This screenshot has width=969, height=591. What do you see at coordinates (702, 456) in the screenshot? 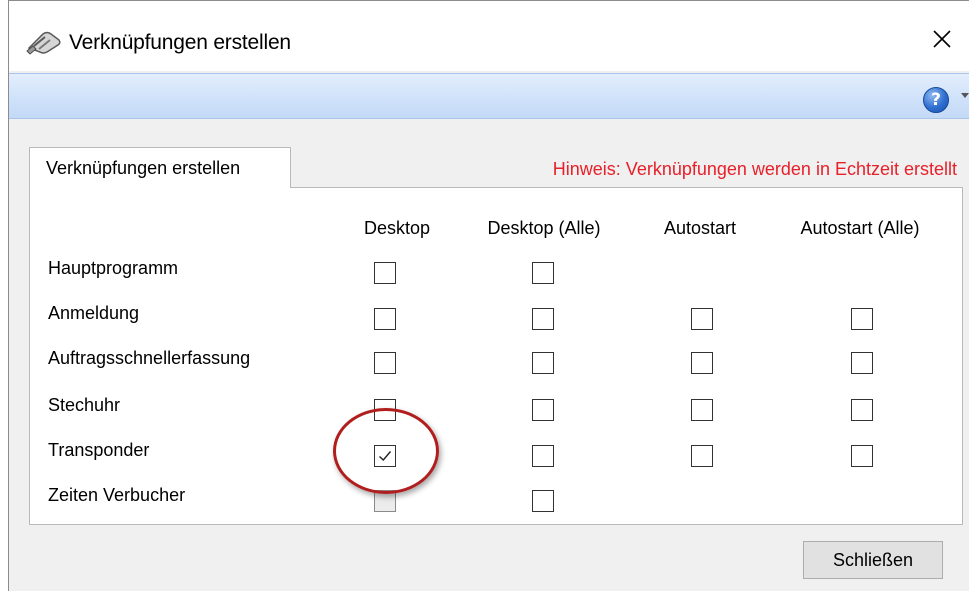
I see `checkbox-transponder-autostart` at bounding box center [702, 456].